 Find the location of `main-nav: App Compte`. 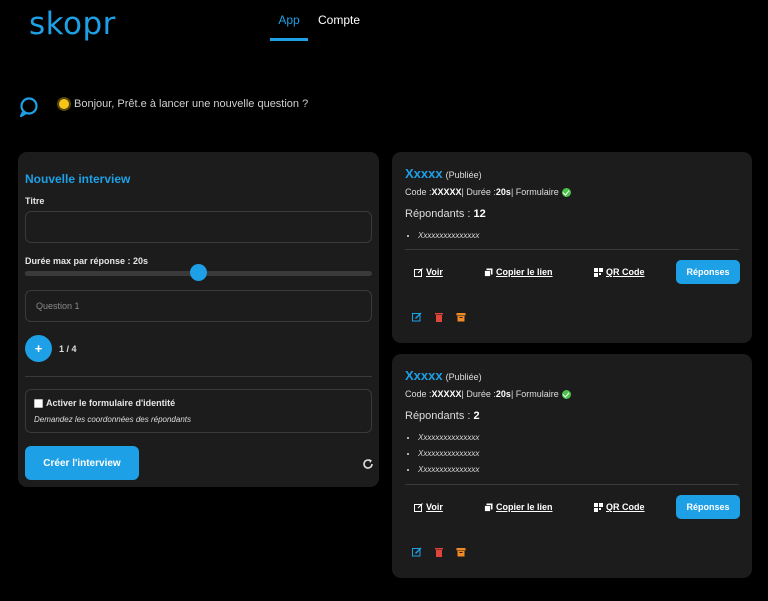

main-nav: App Compte is located at coordinates (315, 27).